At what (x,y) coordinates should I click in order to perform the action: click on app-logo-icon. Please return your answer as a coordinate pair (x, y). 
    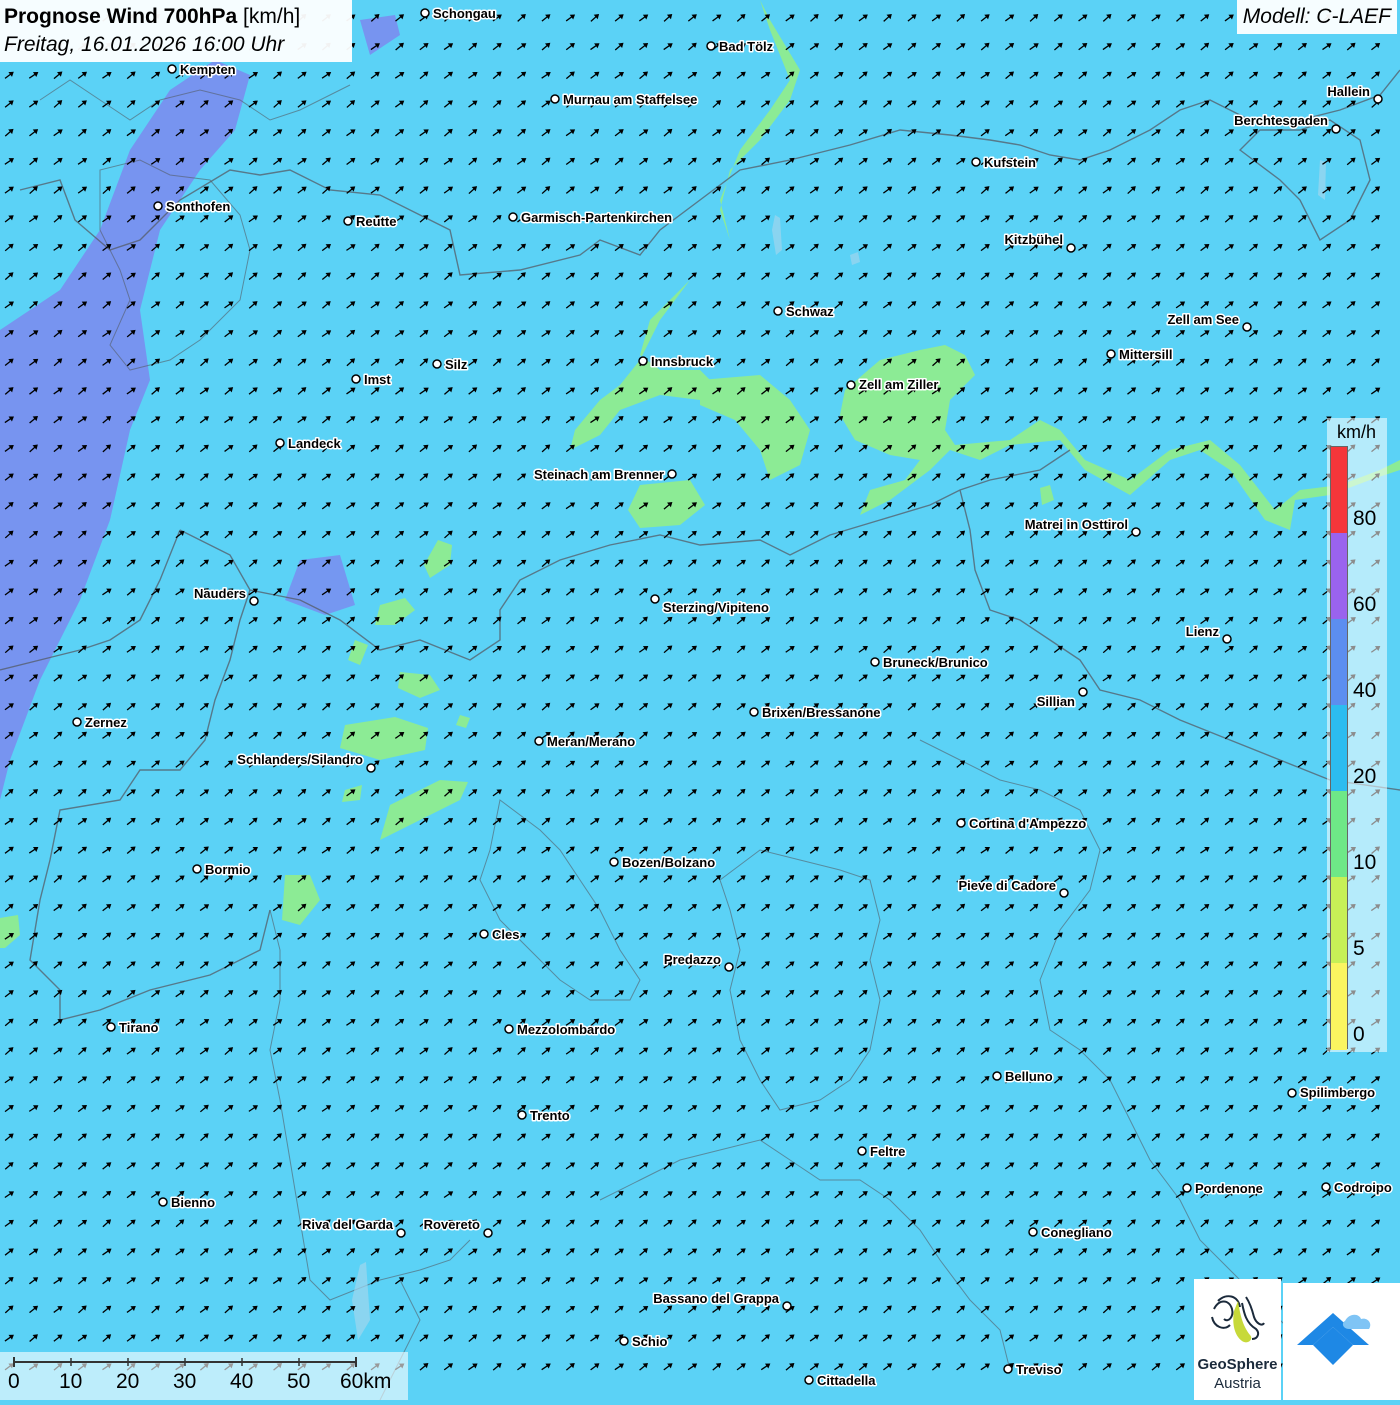
    Looking at the image, I should click on (1334, 1339).